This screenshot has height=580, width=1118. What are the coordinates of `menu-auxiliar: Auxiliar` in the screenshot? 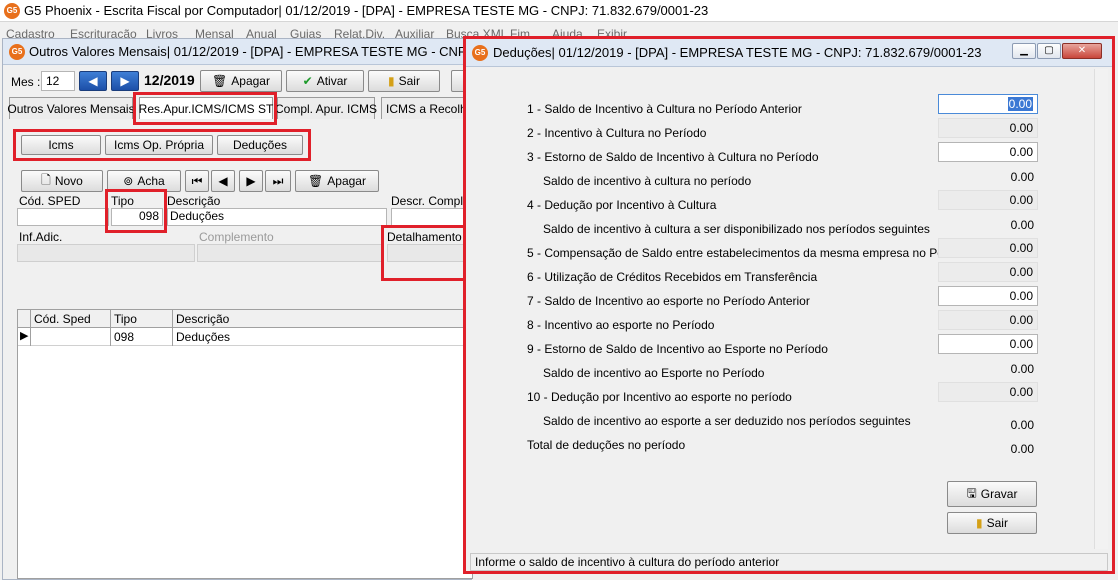 It's located at (414, 32).